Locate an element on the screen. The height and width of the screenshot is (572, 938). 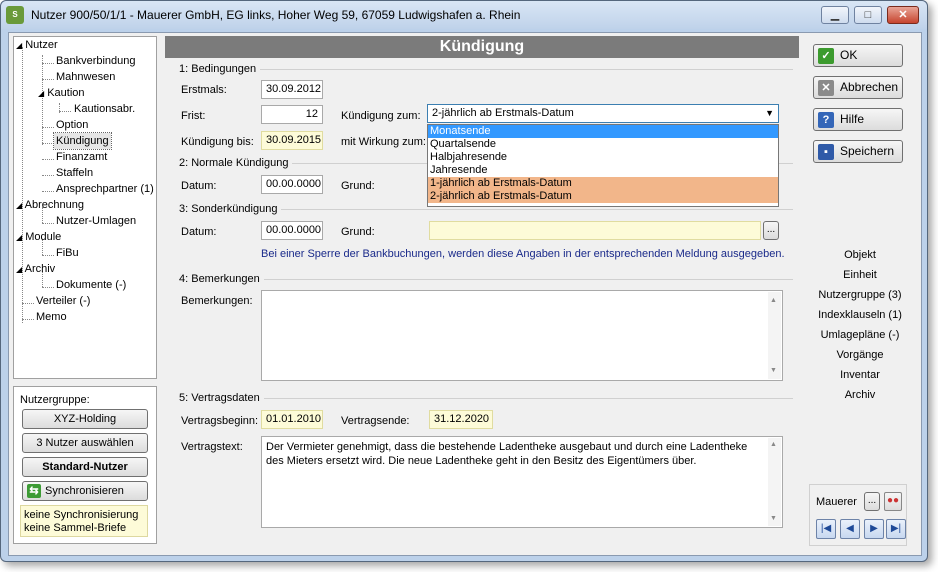
sync-info-line1: keine Synchronisierung is located at coordinates (81, 515).